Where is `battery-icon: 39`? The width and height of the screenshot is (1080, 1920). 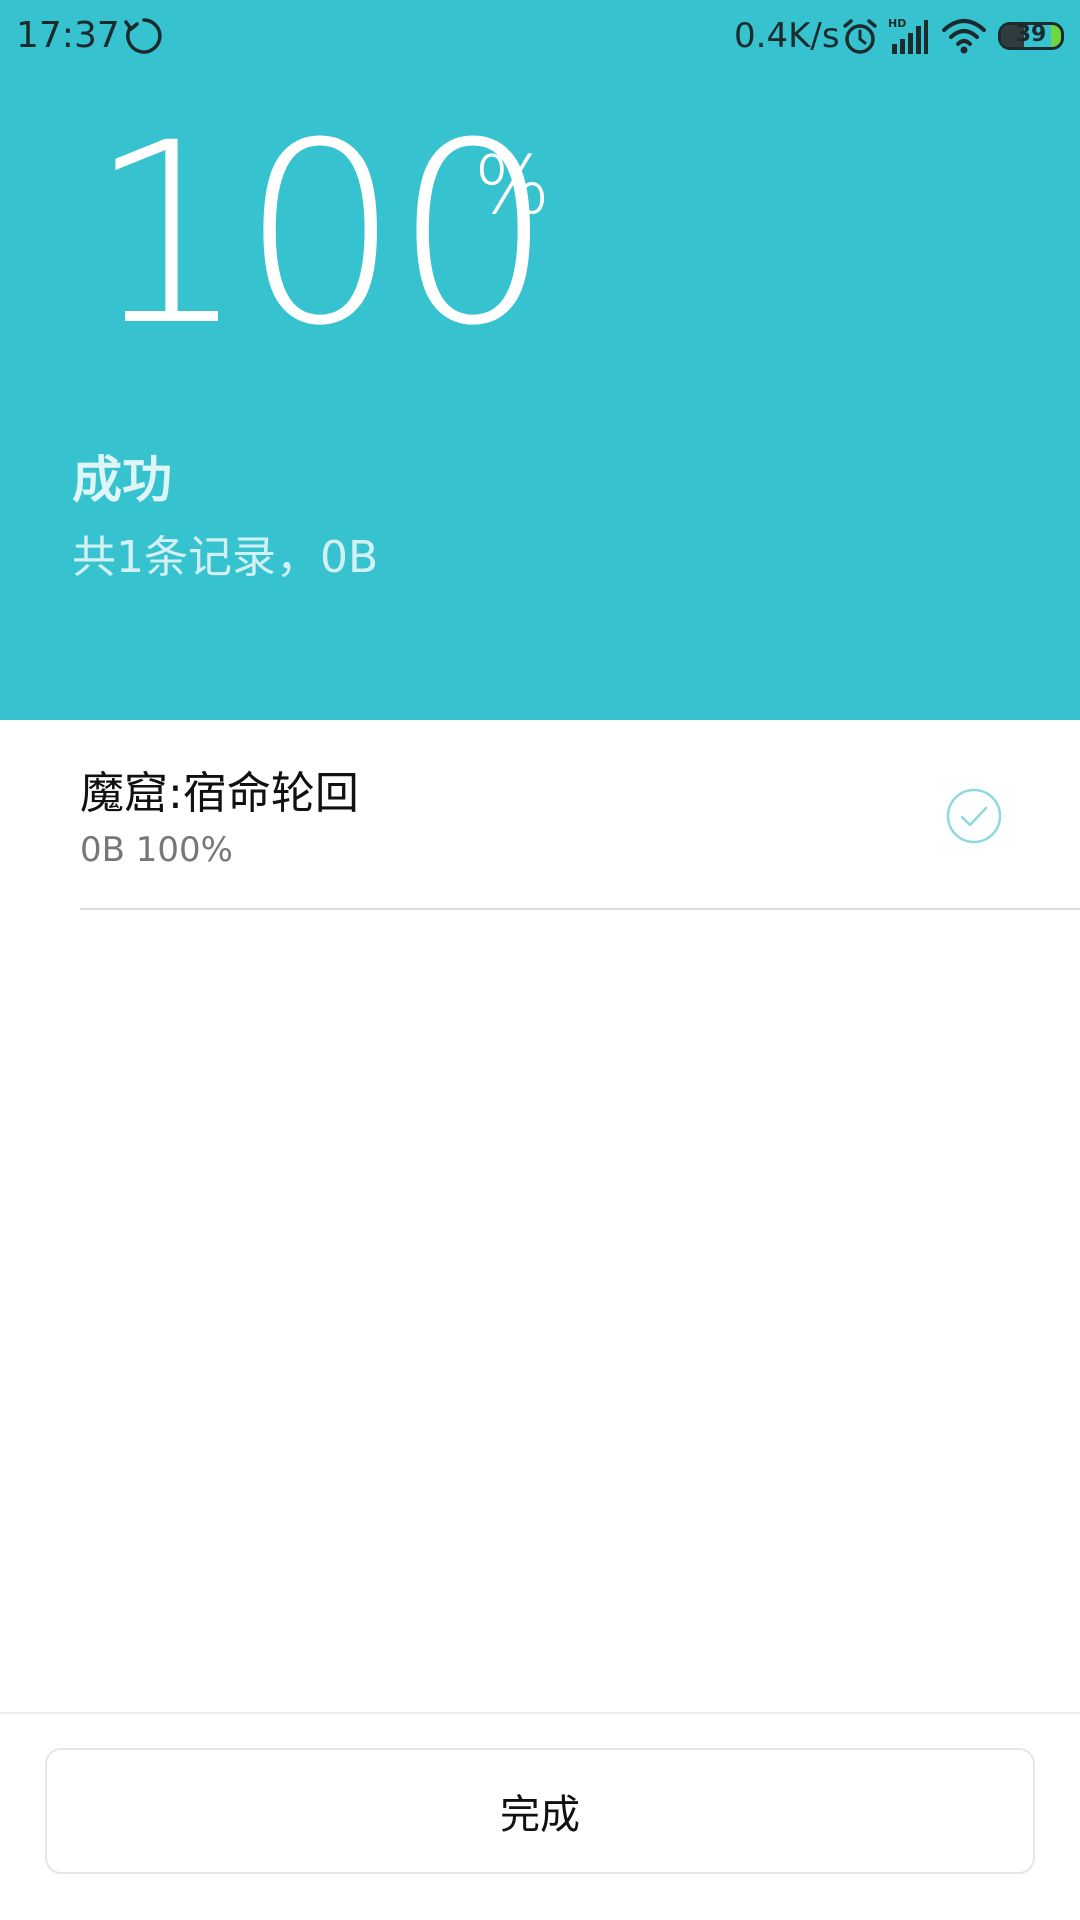 battery-icon: 39 is located at coordinates (1031, 36).